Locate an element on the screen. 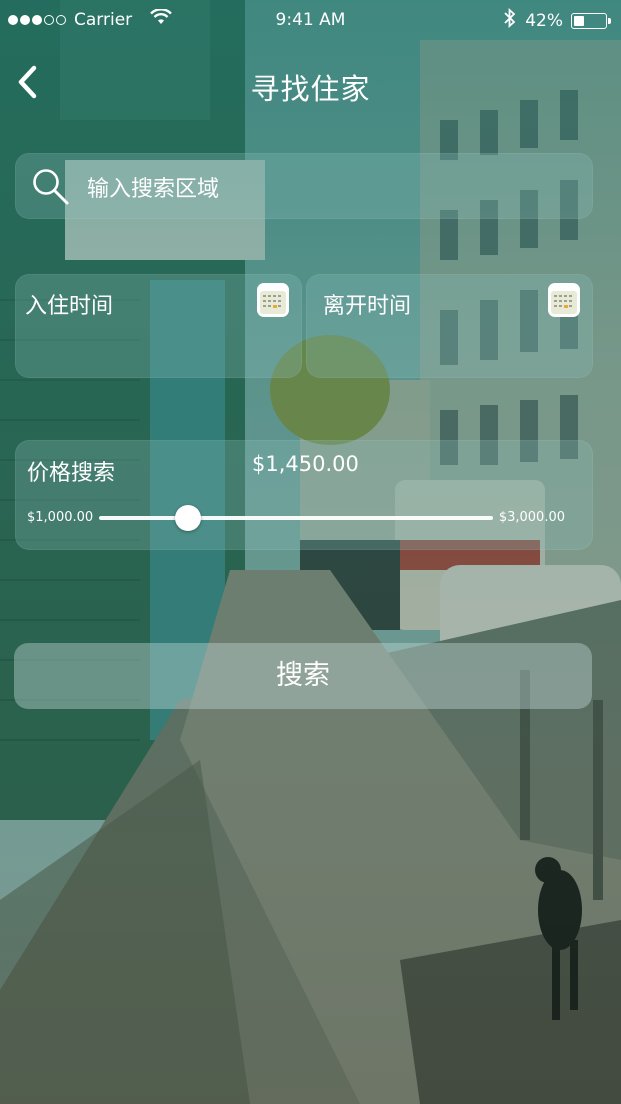 This screenshot has height=1104, width=621. price-current-value: $1,450.00 is located at coordinates (305, 464).